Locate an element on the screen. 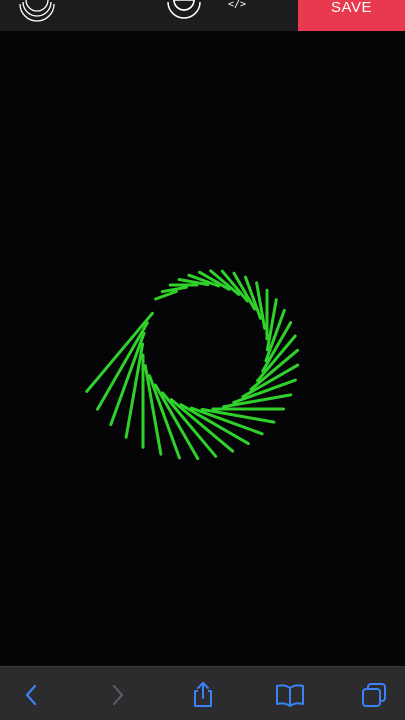 This screenshot has height=720, width=405. share-button is located at coordinates (203, 695).